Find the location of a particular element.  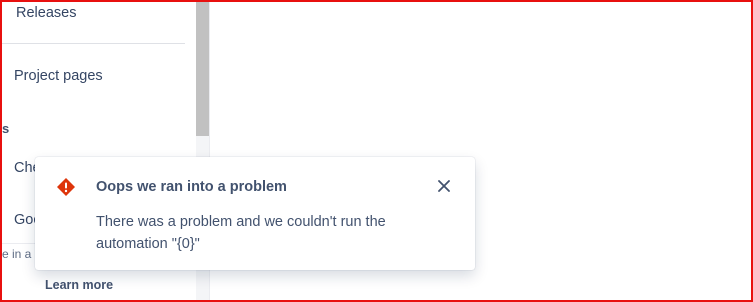

close-icon is located at coordinates (444, 188).